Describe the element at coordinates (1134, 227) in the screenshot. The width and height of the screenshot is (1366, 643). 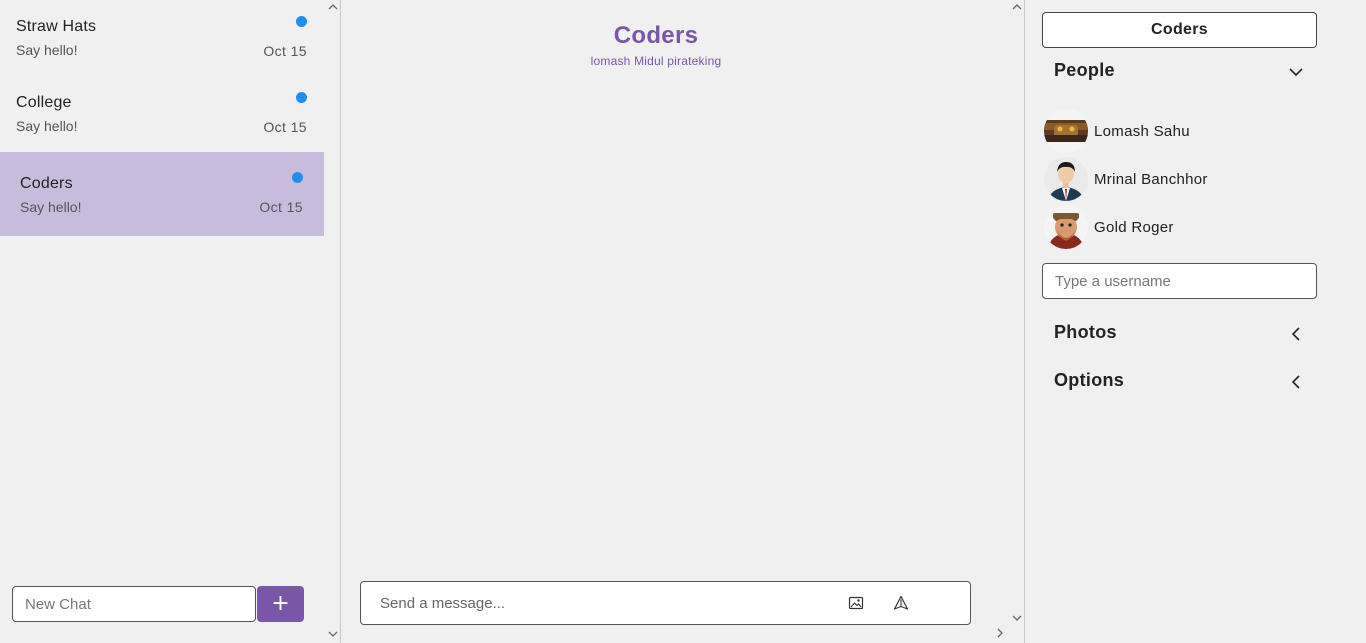
I see `person-name: Gold Roger` at that location.